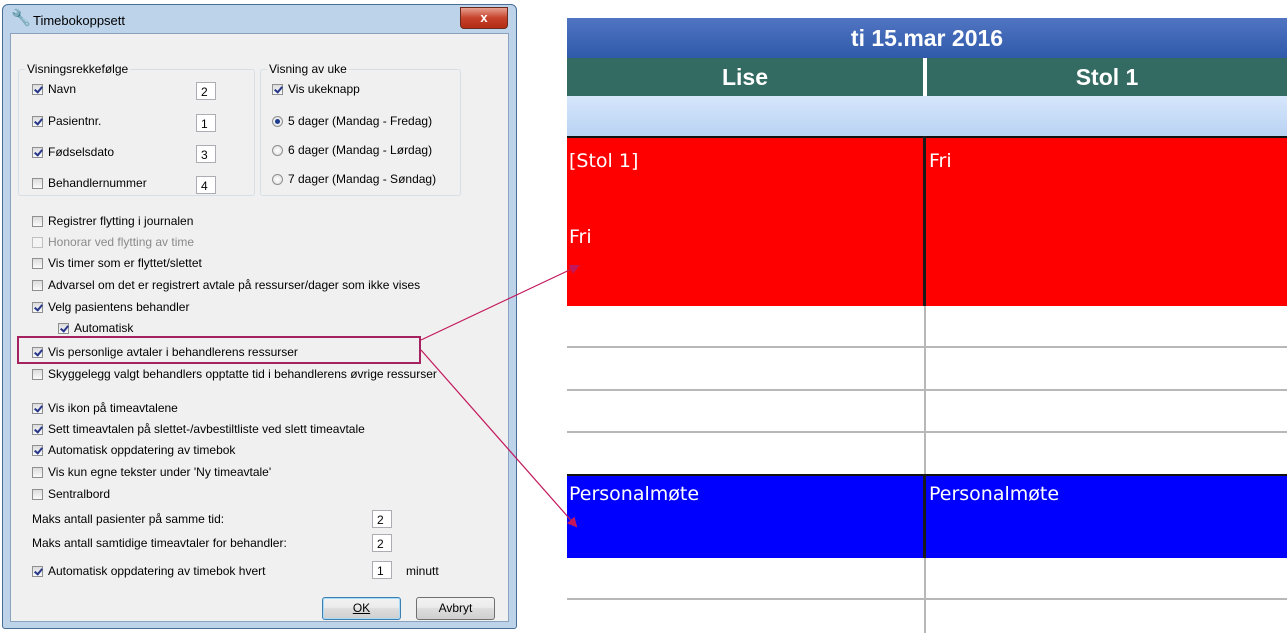 The height and width of the screenshot is (633, 1287). I want to click on checkbox-vis-timer-flyttet: Vis timer som er flyttet/slettet, so click(117, 263).